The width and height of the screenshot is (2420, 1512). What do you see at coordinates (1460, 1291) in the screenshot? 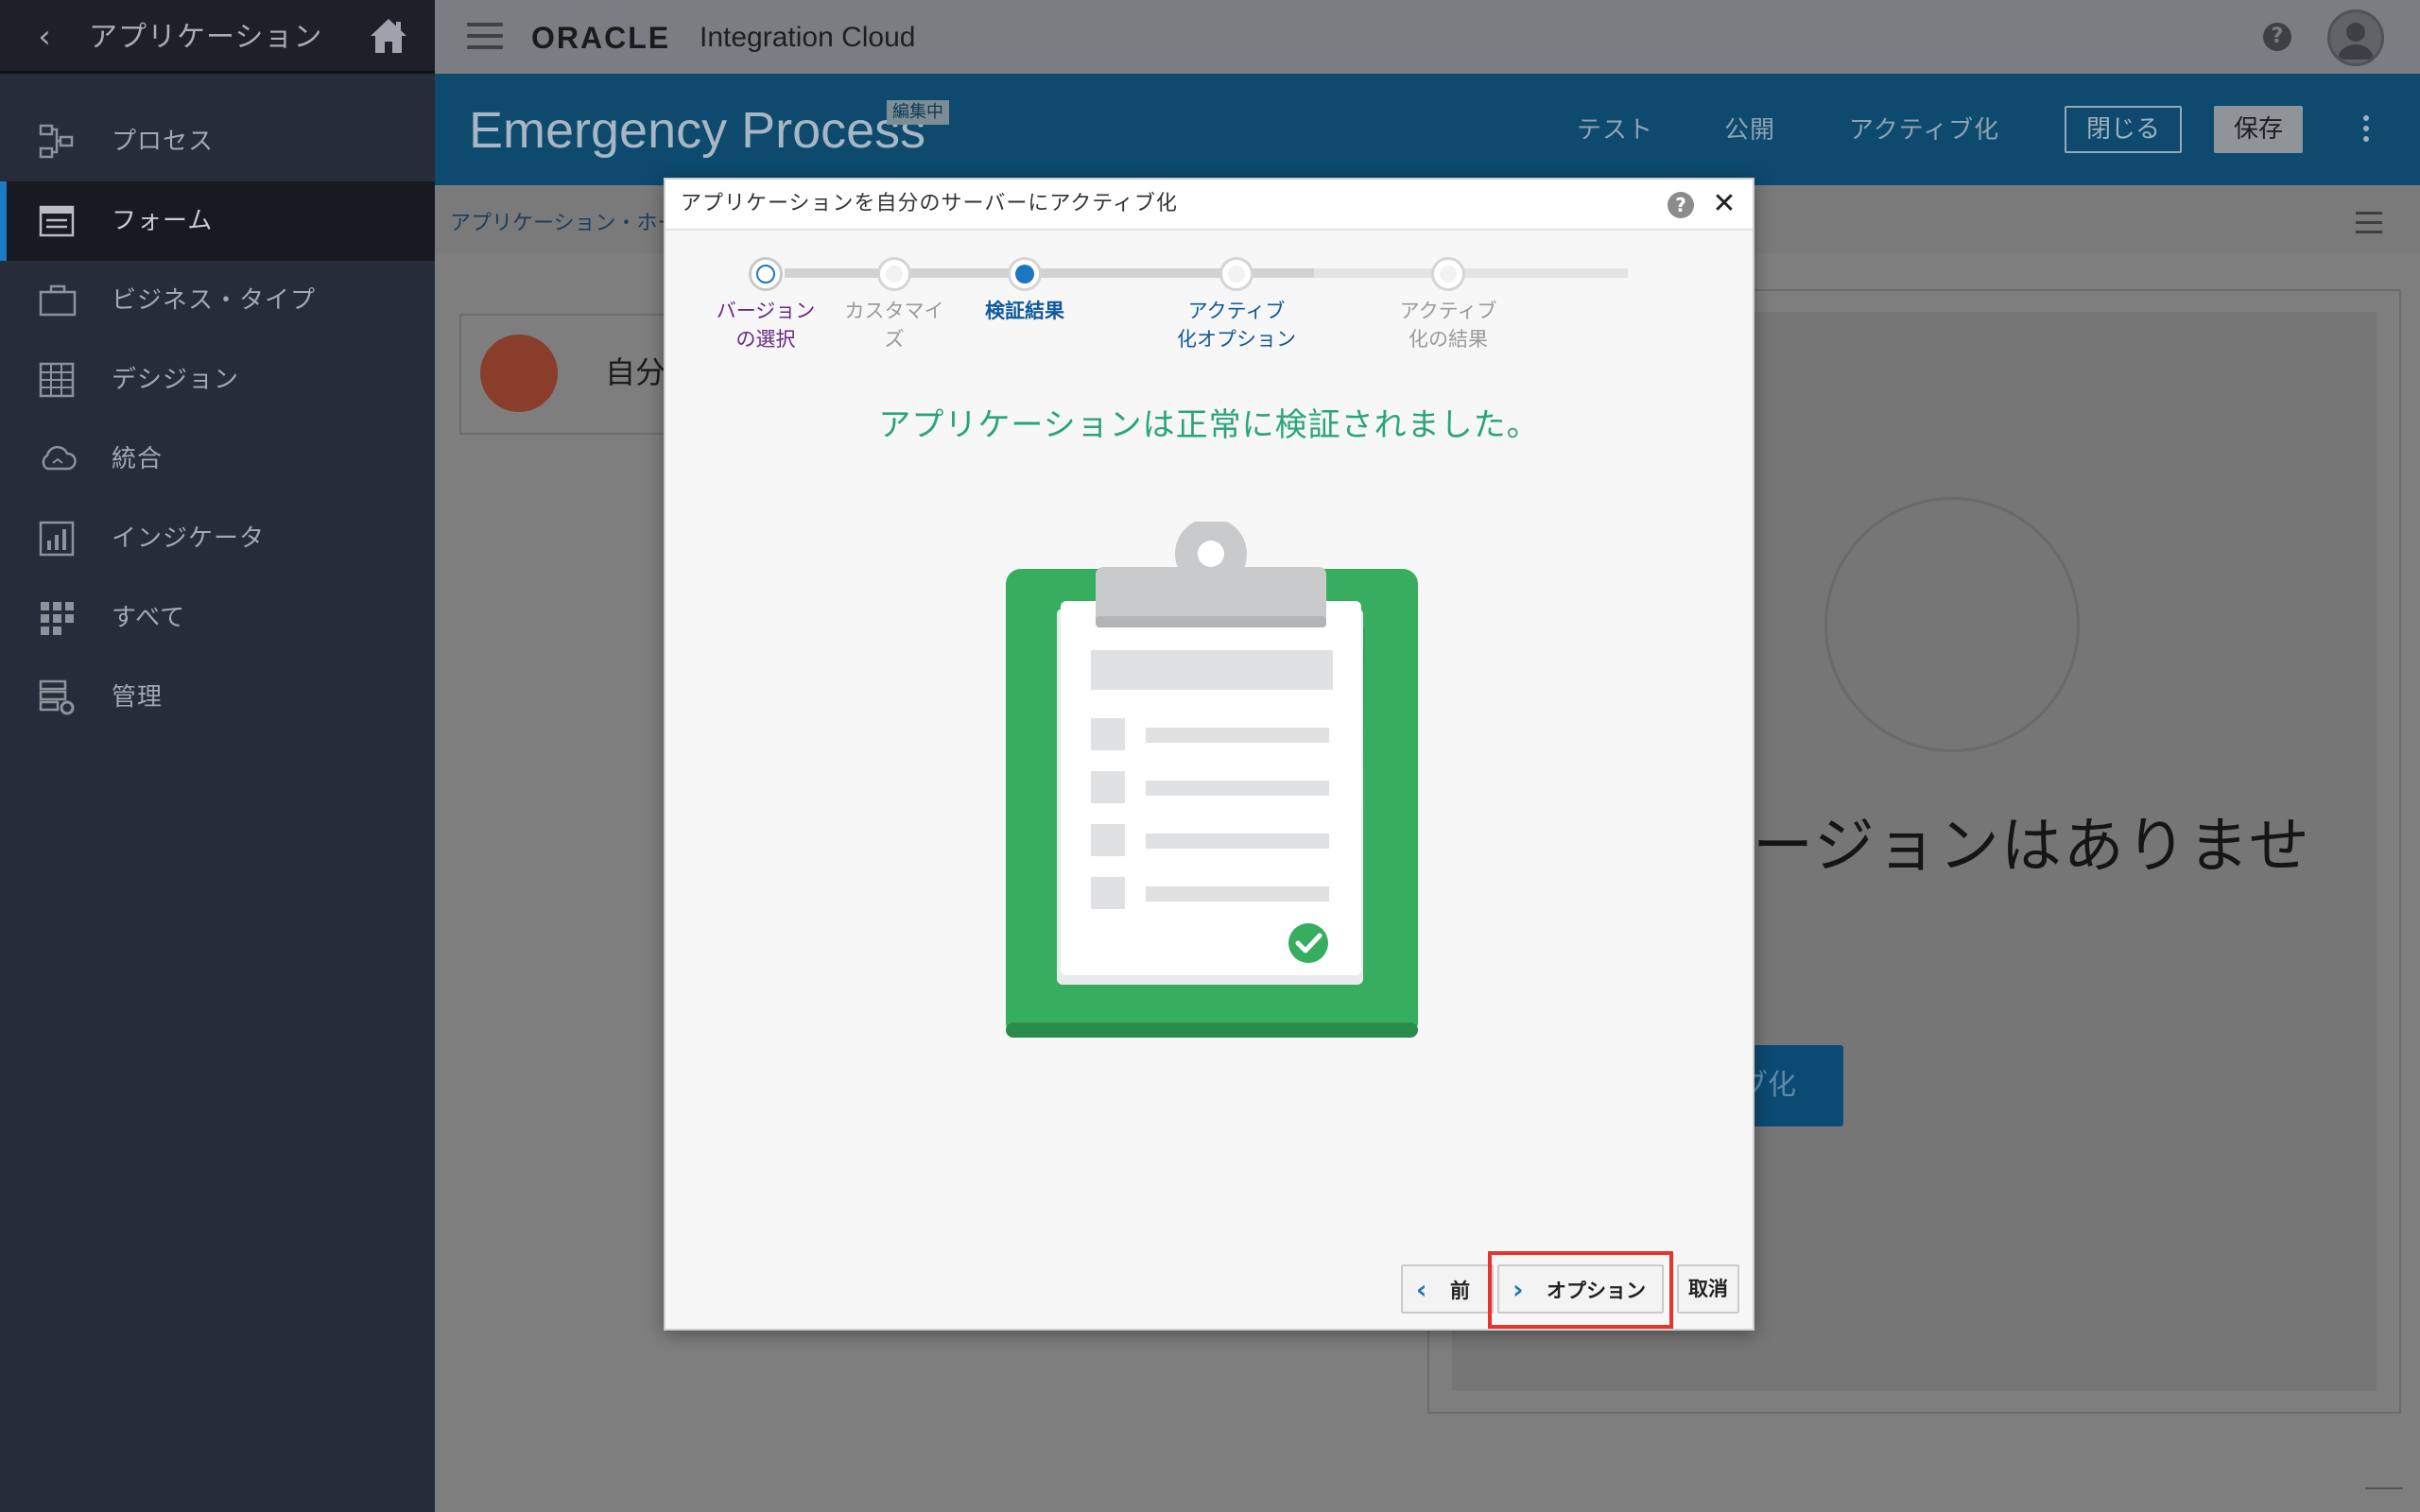
I see `previous-button-label: 前` at bounding box center [1460, 1291].